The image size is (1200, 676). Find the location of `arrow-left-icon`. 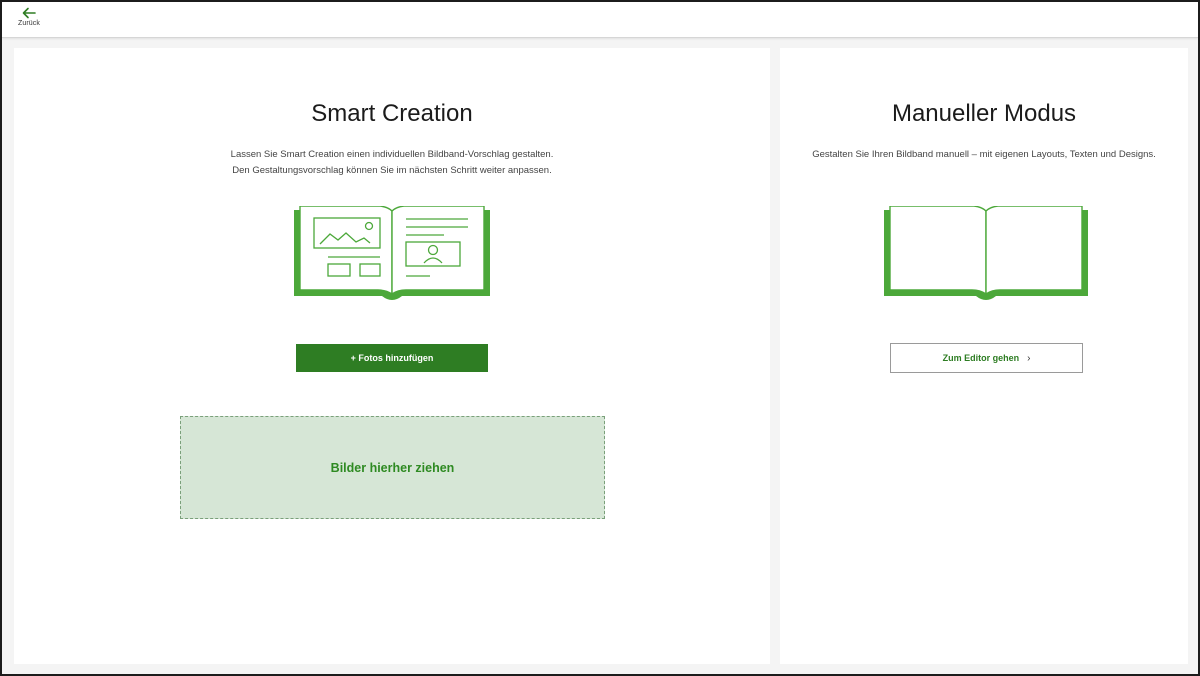

arrow-left-icon is located at coordinates (29, 13).